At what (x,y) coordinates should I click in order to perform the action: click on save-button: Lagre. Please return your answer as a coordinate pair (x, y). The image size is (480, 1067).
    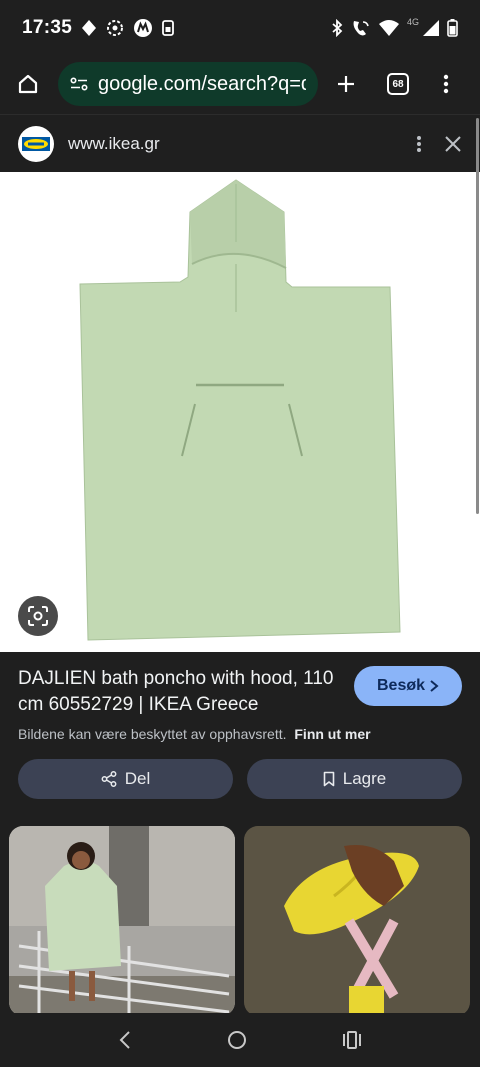
    Looking at the image, I should click on (354, 779).